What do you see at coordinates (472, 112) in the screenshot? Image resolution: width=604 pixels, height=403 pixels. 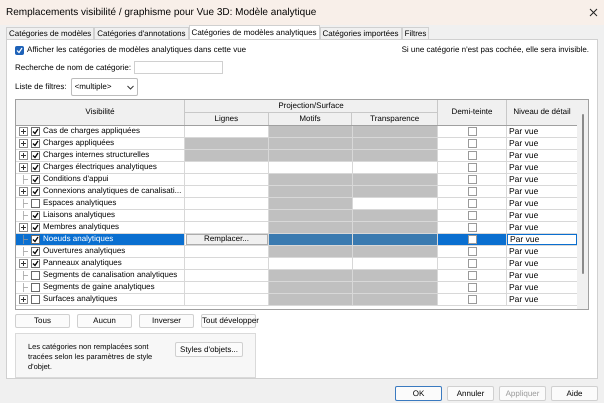 I see `column-header: Demi-teinte` at bounding box center [472, 112].